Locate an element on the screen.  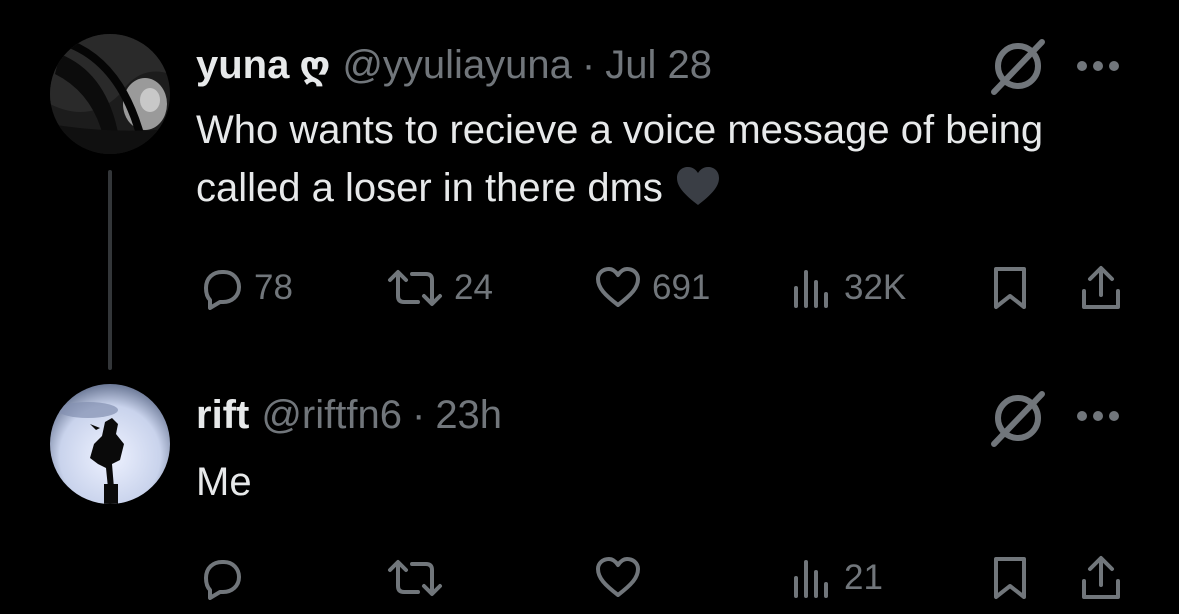
like-button is located at coordinates (623, 578).